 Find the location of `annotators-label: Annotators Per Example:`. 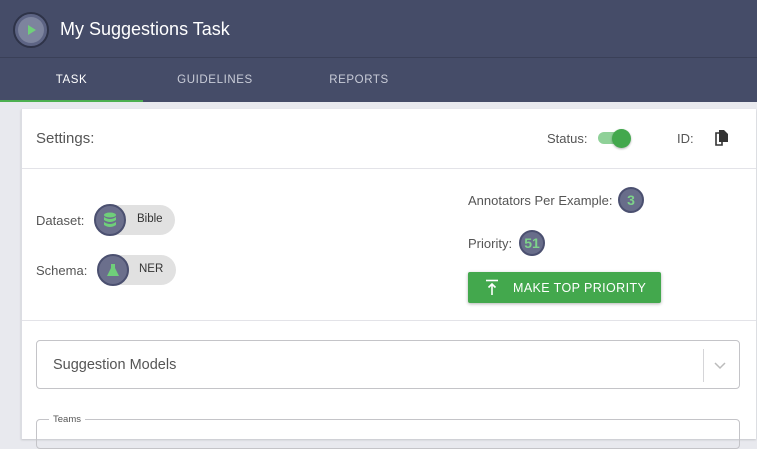

annotators-label: Annotators Per Example: is located at coordinates (540, 200).